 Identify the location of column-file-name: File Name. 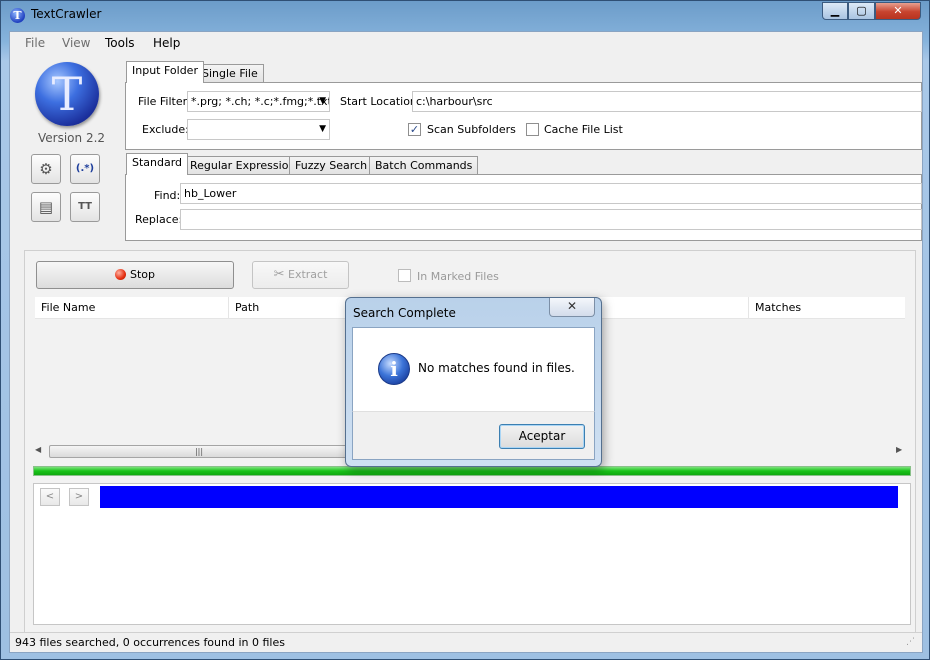
(132, 308).